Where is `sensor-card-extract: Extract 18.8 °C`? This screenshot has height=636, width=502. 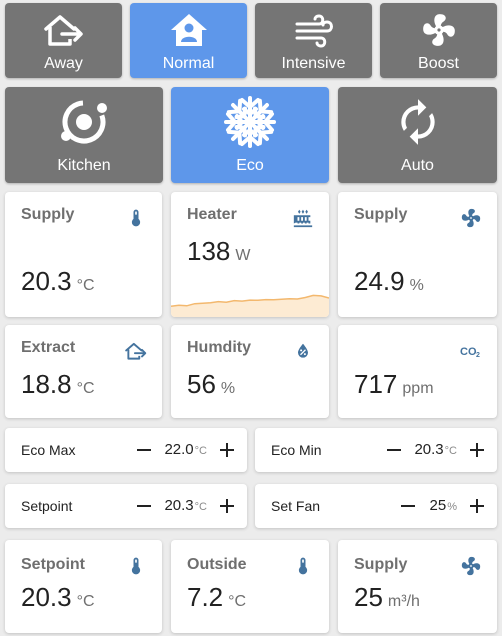 sensor-card-extract: Extract 18.8 °C is located at coordinates (83, 371).